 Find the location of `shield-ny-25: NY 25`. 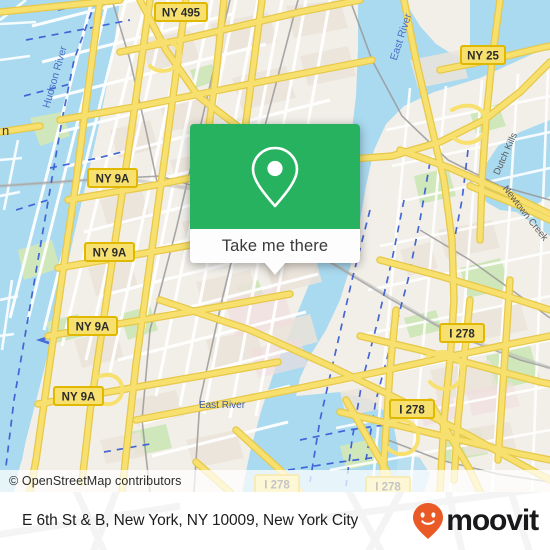

shield-ny-25: NY 25 is located at coordinates (483, 55).